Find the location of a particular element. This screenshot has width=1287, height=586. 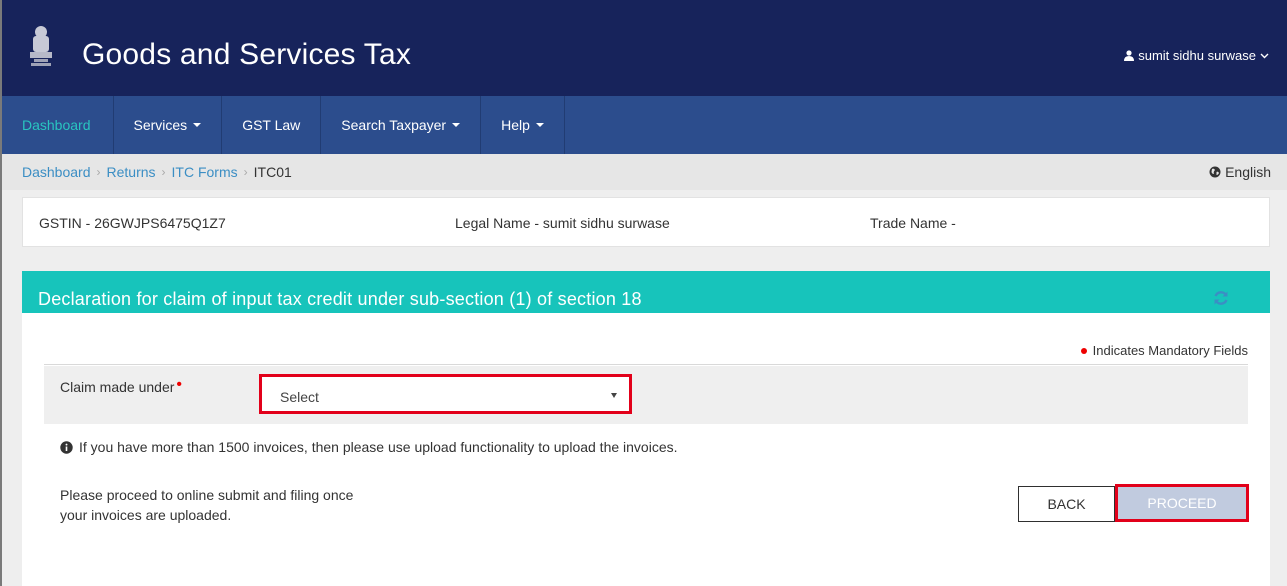

back-button: BACK is located at coordinates (1066, 504).